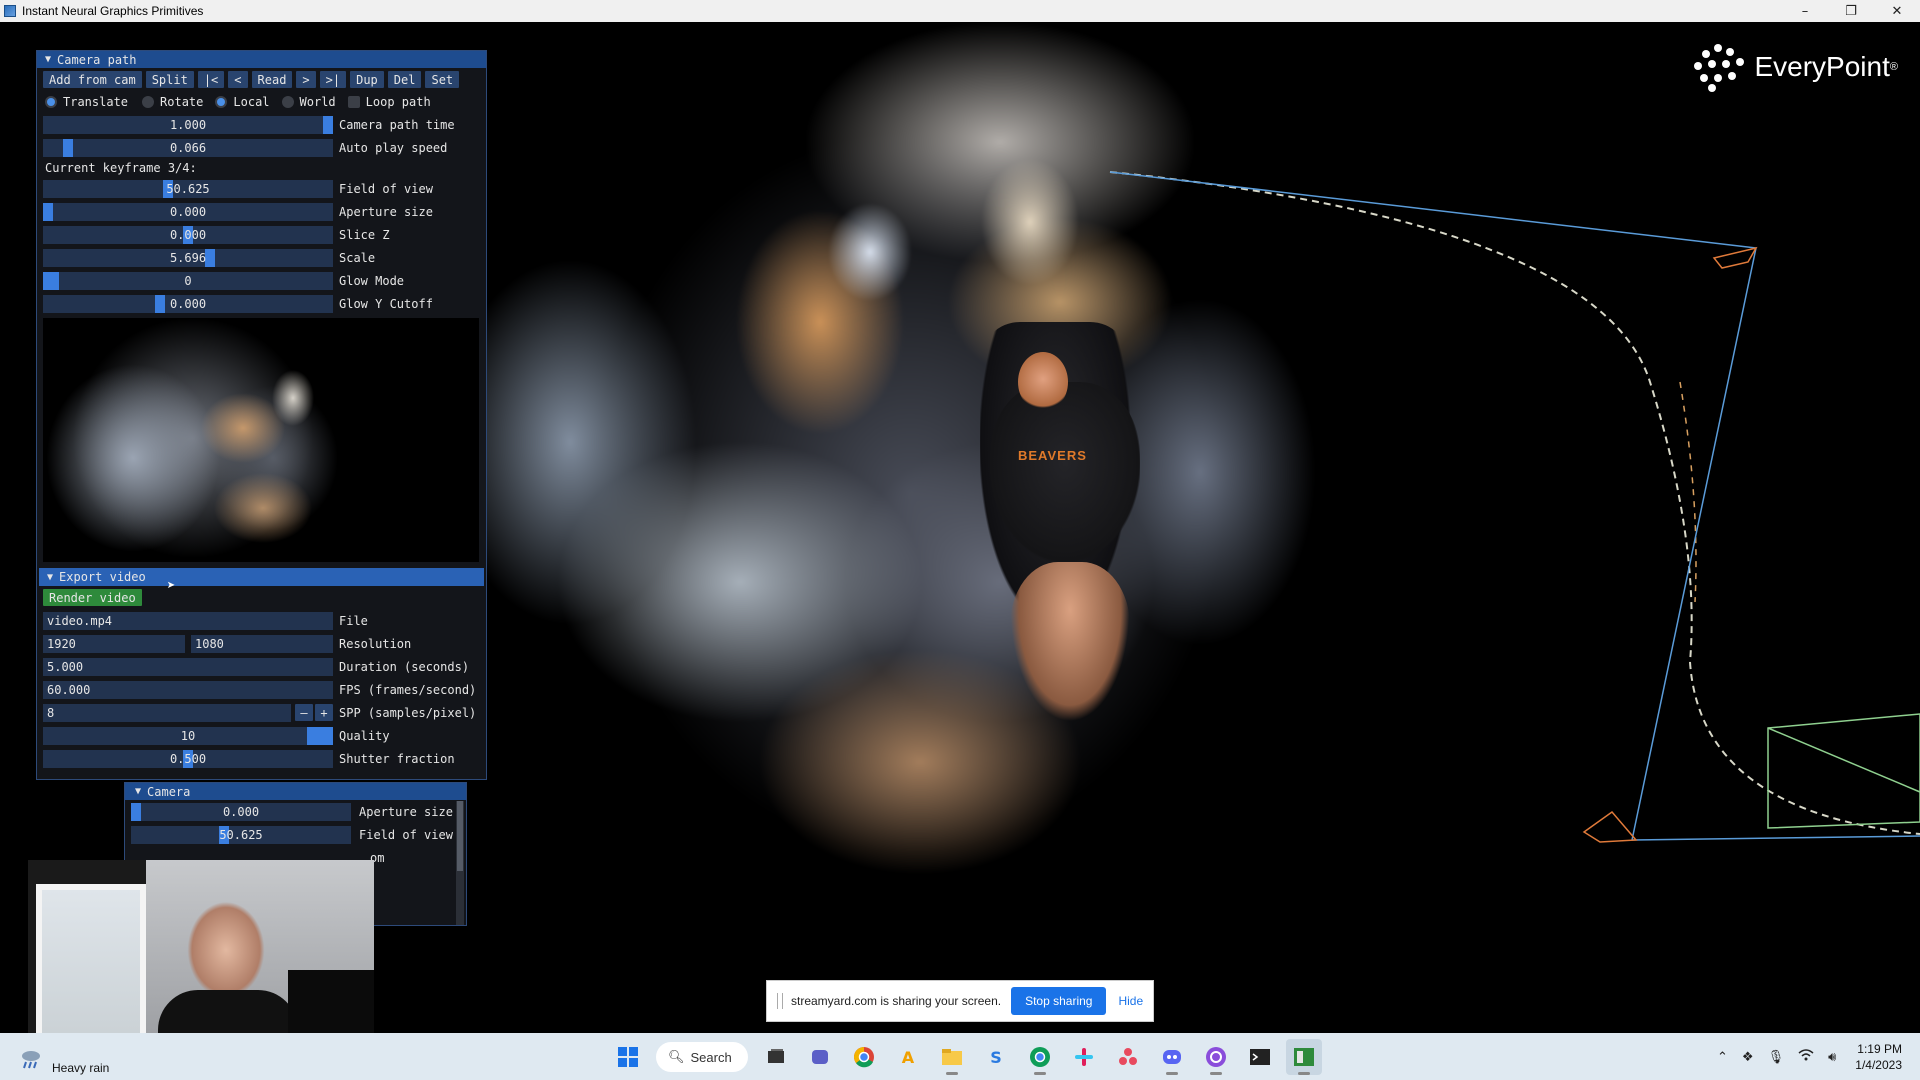 This screenshot has height=1080, width=1920. What do you see at coordinates (1128, 1057) in the screenshot?
I see `cluster-icon` at bounding box center [1128, 1057].